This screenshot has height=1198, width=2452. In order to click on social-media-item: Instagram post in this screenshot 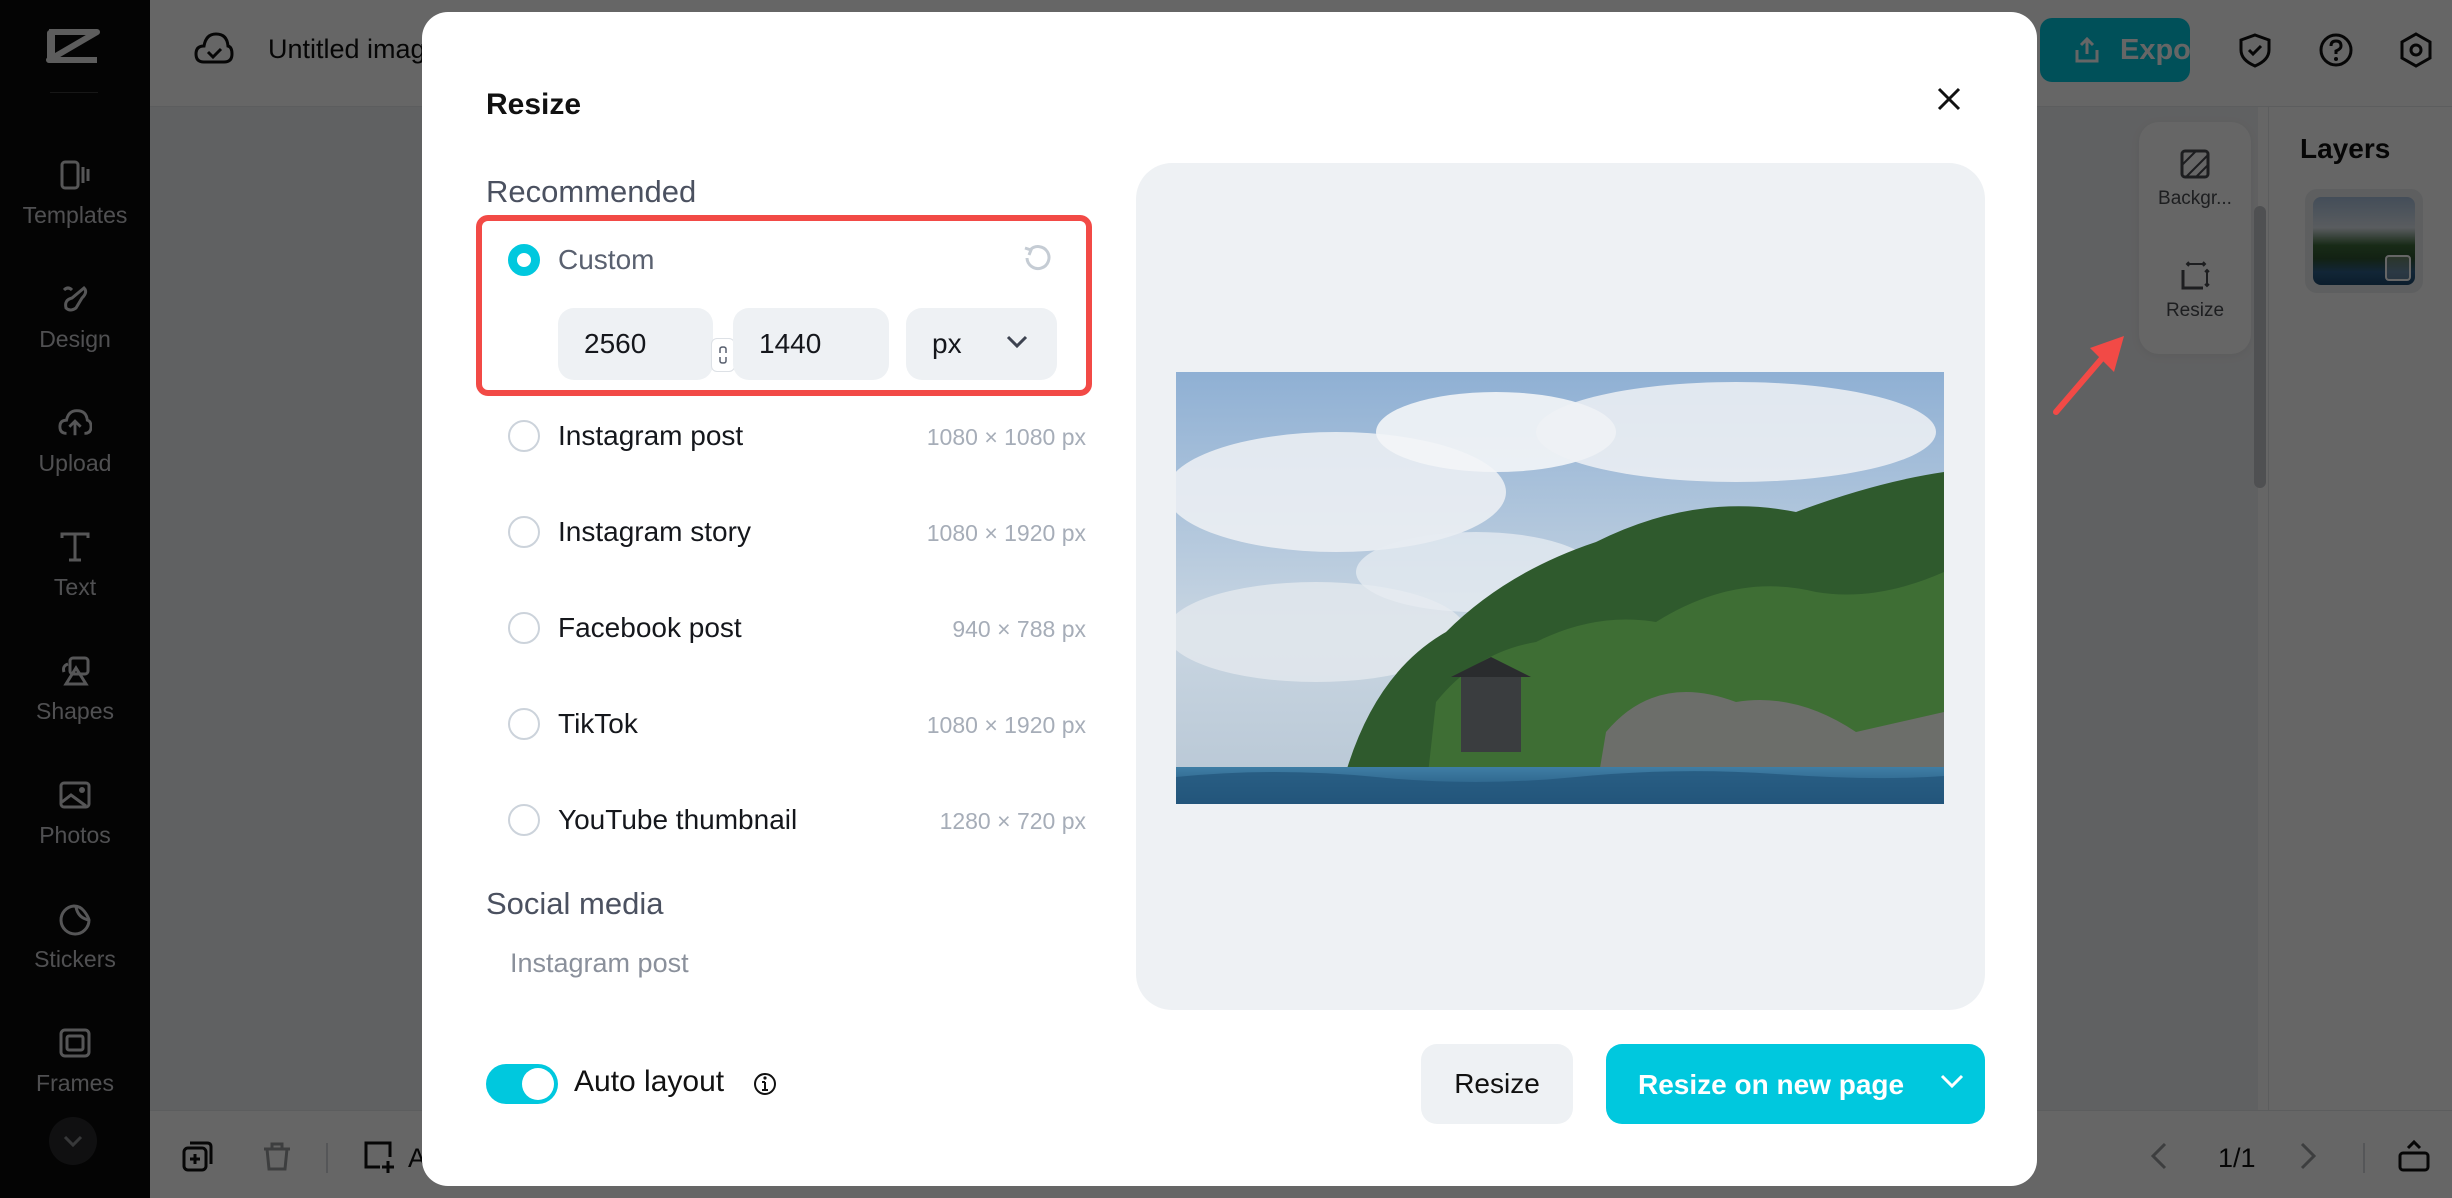, I will do `click(599, 963)`.